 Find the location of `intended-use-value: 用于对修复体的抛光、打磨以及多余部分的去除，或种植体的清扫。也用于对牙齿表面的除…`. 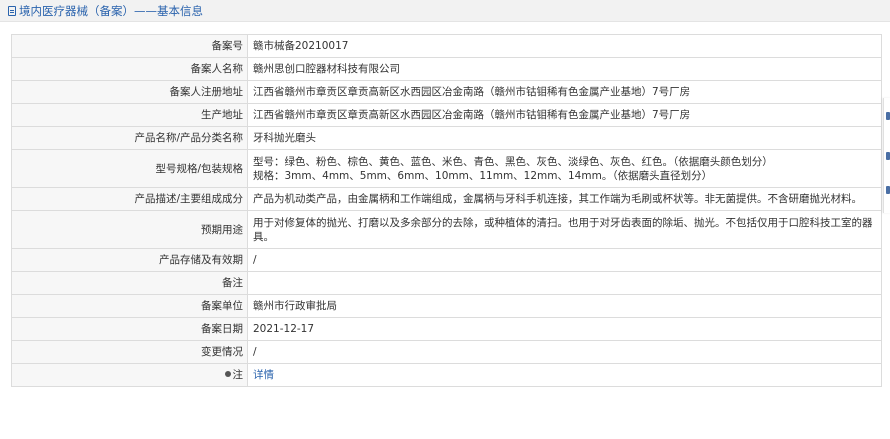

intended-use-value: 用于对修复体的抛光、打磨以及多余部分的去除，或种植体的清扫。也用于对牙齿表面的除… is located at coordinates (564, 229).